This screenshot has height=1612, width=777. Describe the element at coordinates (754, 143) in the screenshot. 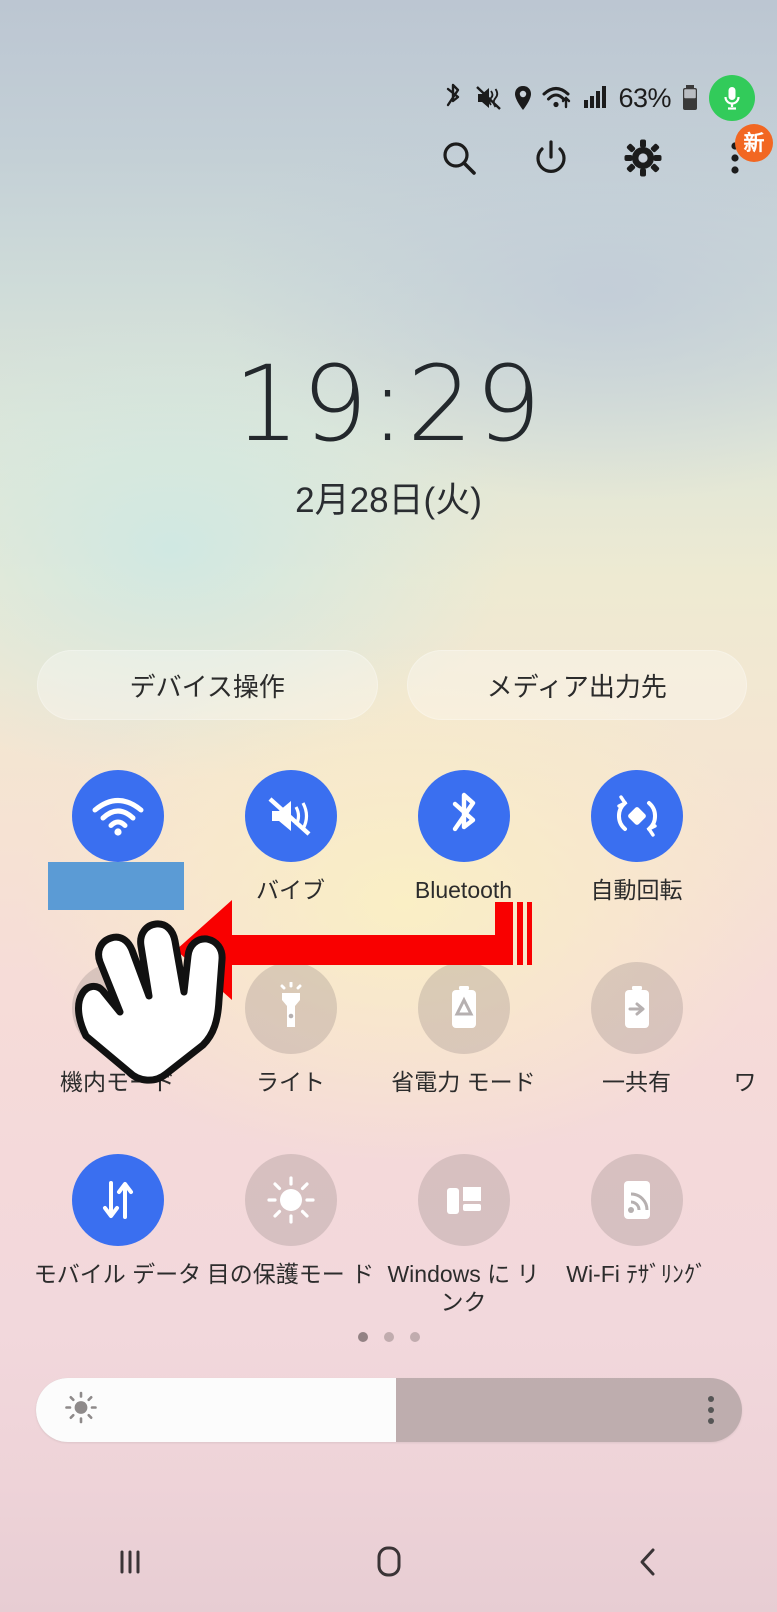

I see `new-badge: 新` at that location.